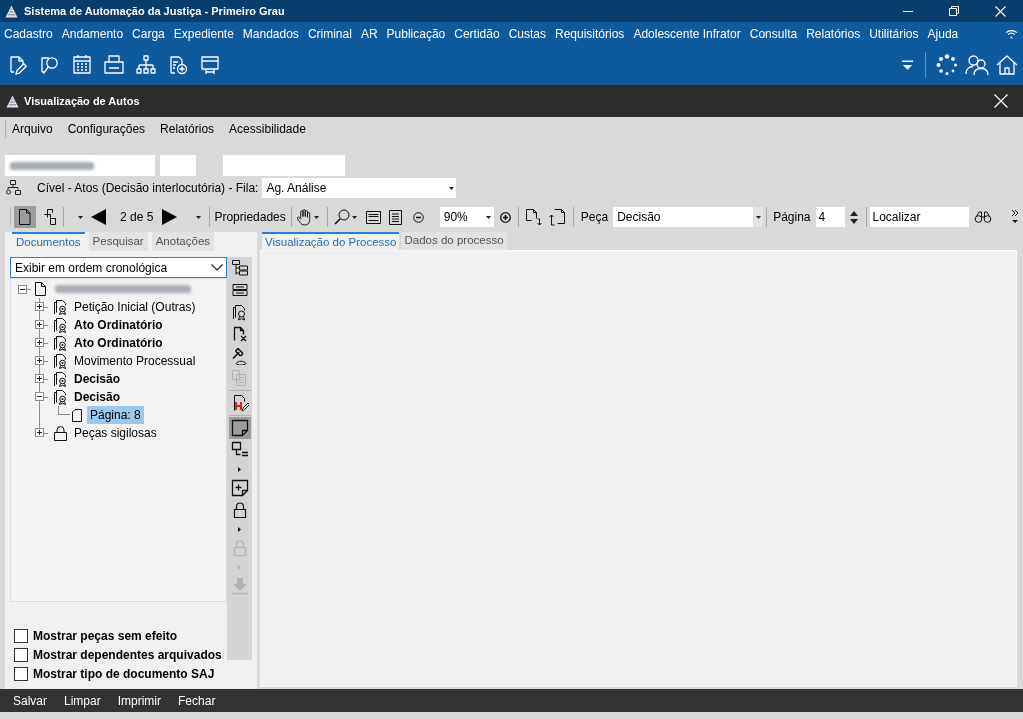 The image size is (1023, 719). I want to click on menu-item: Consulta, so click(773, 33).